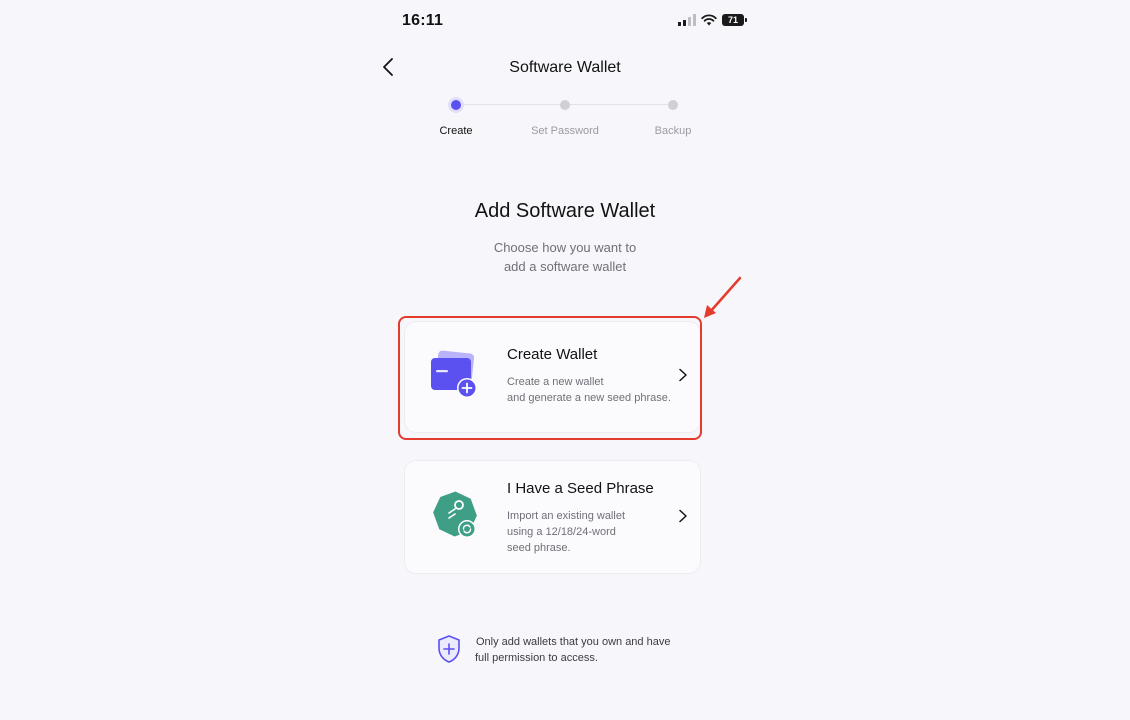 Image resolution: width=1130 pixels, height=720 pixels. What do you see at coordinates (552, 354) in the screenshot?
I see `create-wallet-title: Create Wallet` at bounding box center [552, 354].